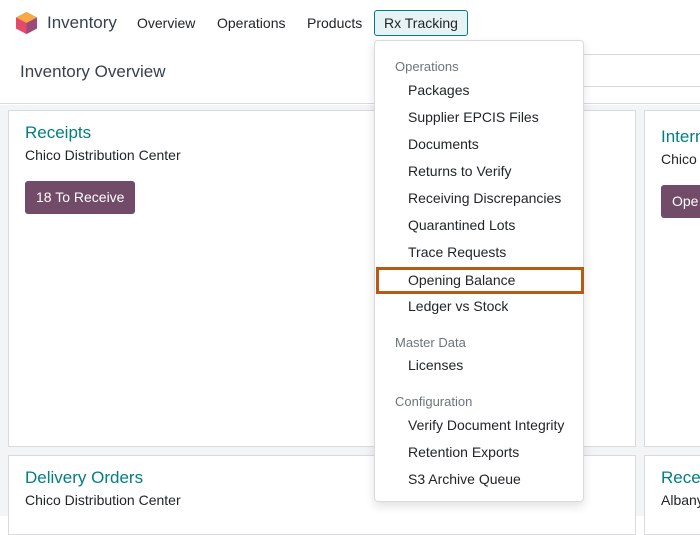  What do you see at coordinates (480, 225) in the screenshot?
I see `menu-item-quarantined-lots: Quarantined Lots` at bounding box center [480, 225].